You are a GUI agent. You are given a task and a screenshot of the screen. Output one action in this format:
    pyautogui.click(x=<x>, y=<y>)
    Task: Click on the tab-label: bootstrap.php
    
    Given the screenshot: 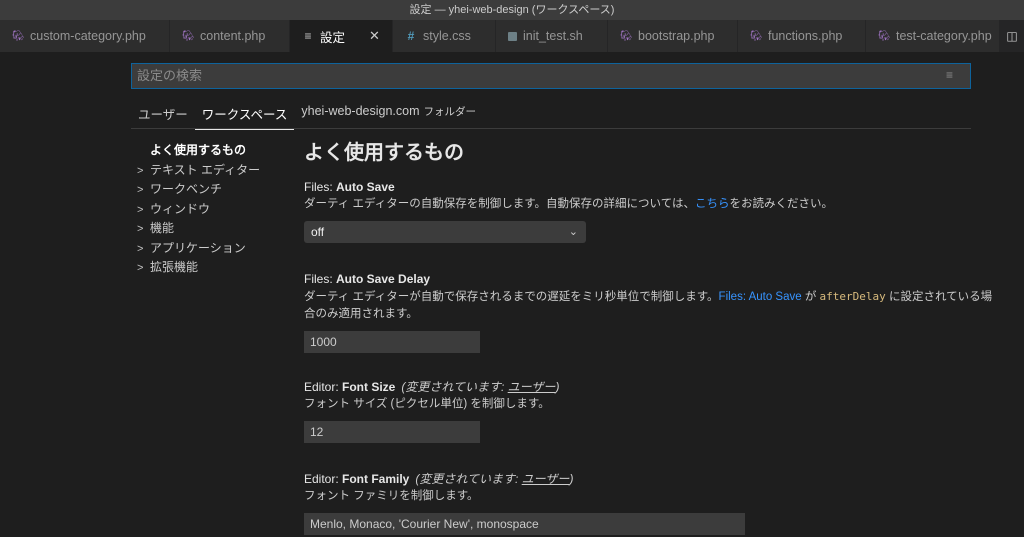 What is the action you would take?
    pyautogui.click(x=676, y=36)
    